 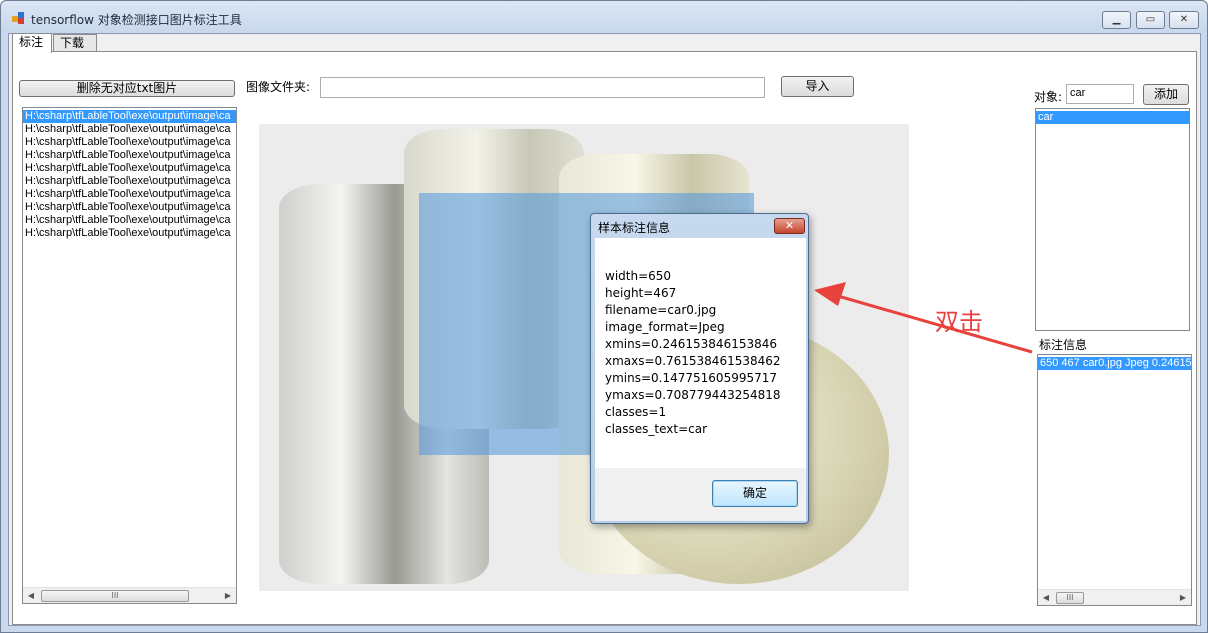 What do you see at coordinates (604, 17) in the screenshot?
I see `title-bar: tensorflow 对象检测接口图片标注工具 ▁ ▭ ✕` at bounding box center [604, 17].